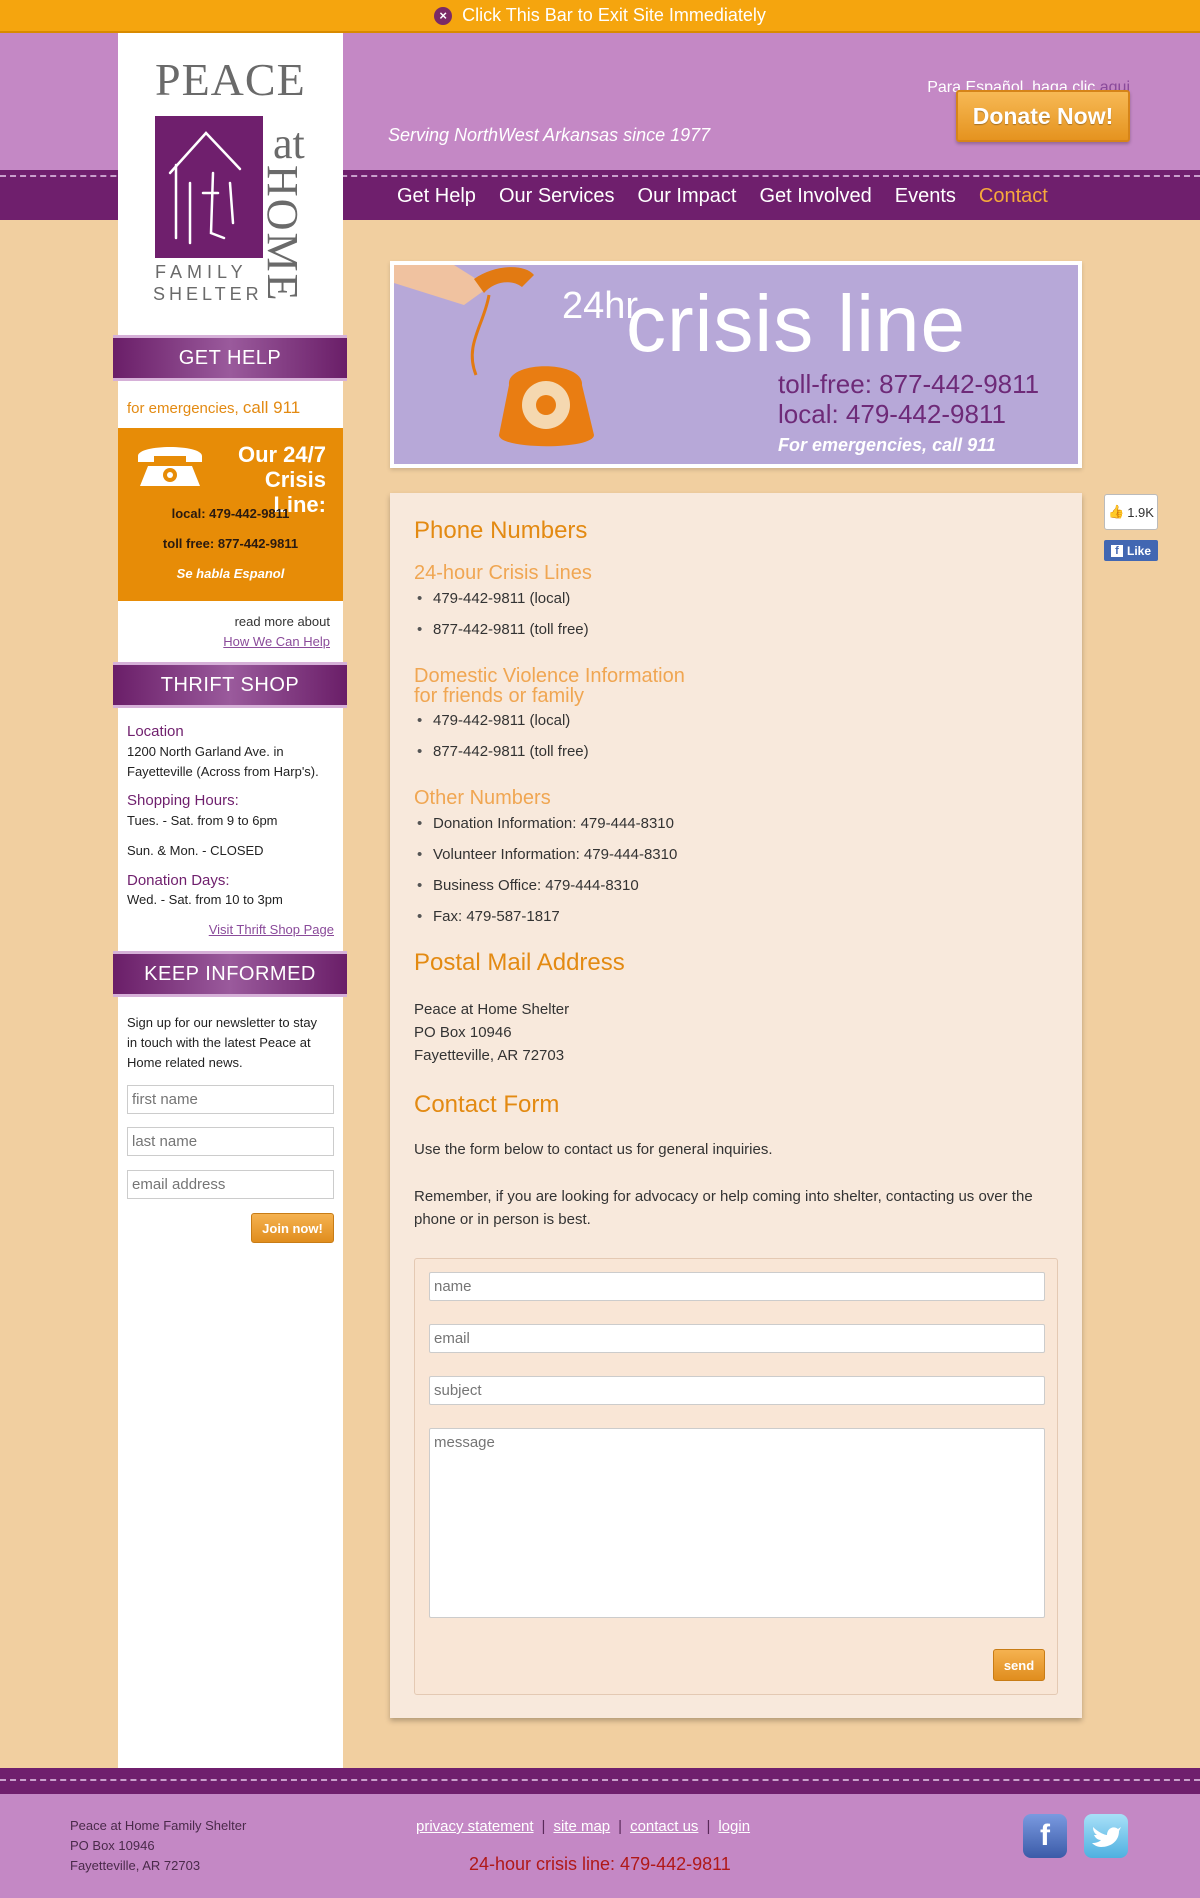 Image resolution: width=1200 pixels, height=1898 pixels. Describe the element at coordinates (925, 196) in the screenshot. I see `nav-events: Events` at that location.